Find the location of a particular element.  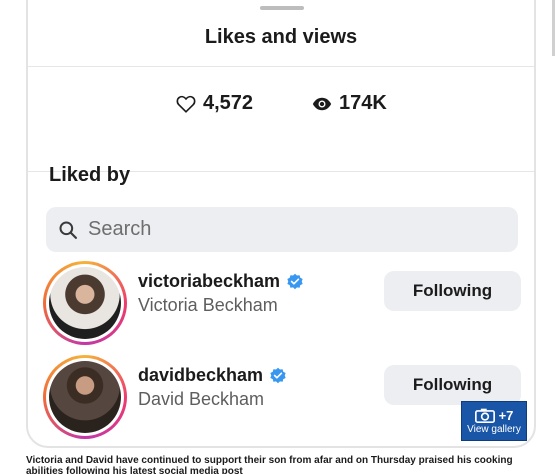

username-text: davidbeckham is located at coordinates (200, 375).